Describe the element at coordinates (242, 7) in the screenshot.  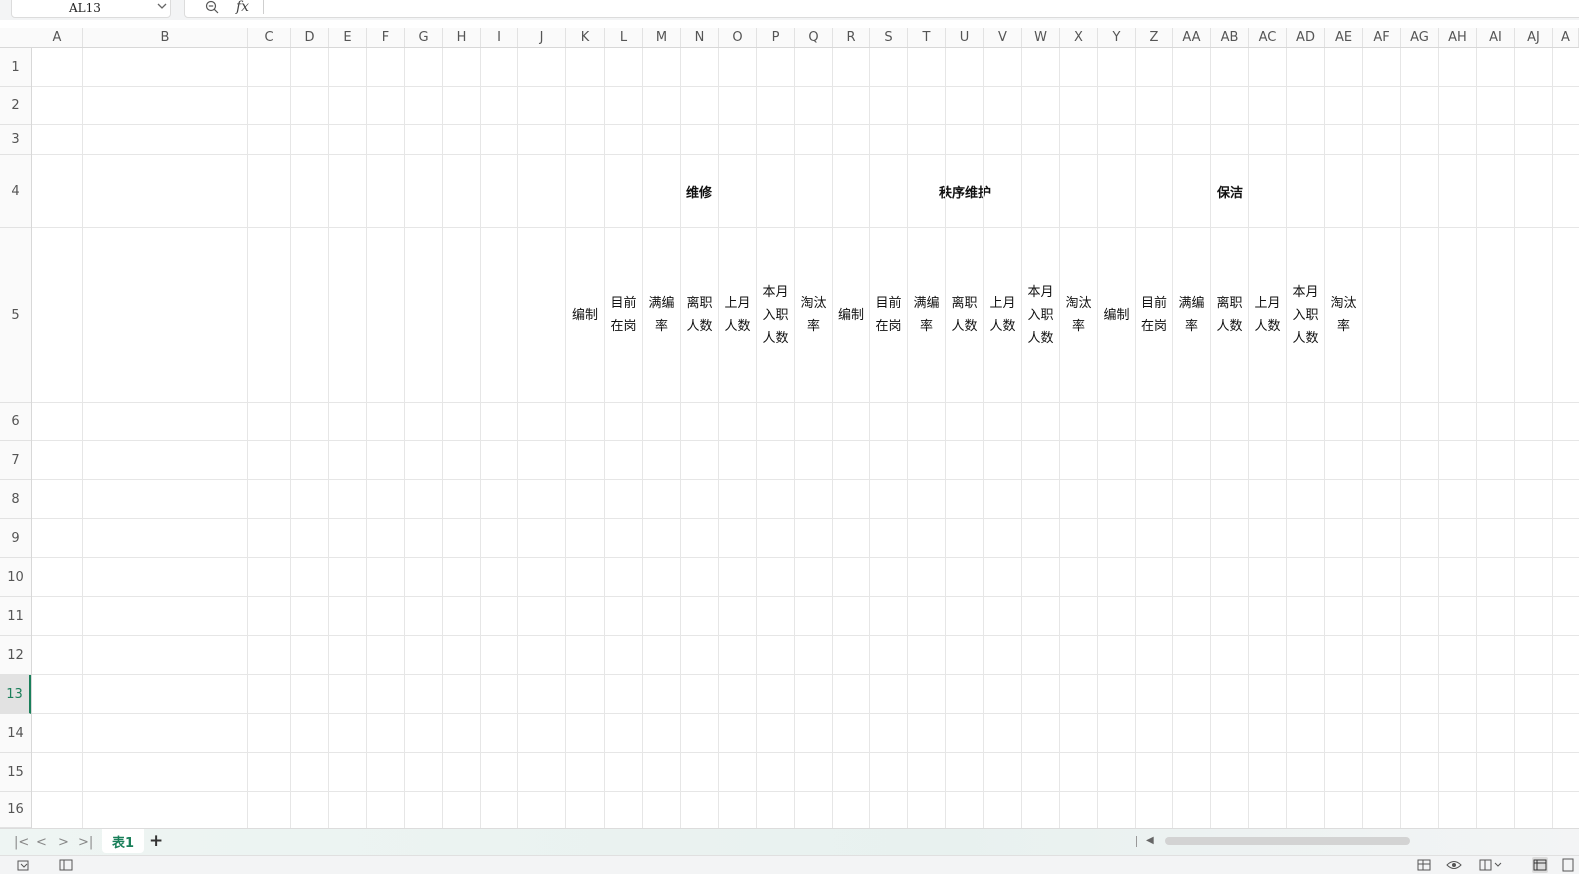
I see `fx-icon: fx` at that location.